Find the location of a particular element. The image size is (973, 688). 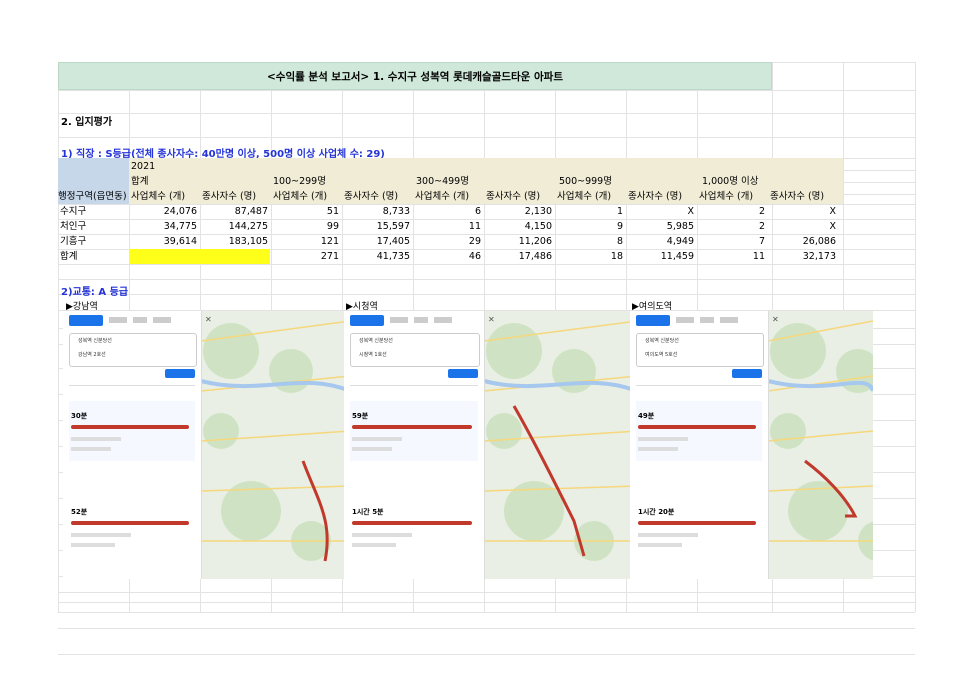

region-cell: 수지구 is located at coordinates (73, 211).